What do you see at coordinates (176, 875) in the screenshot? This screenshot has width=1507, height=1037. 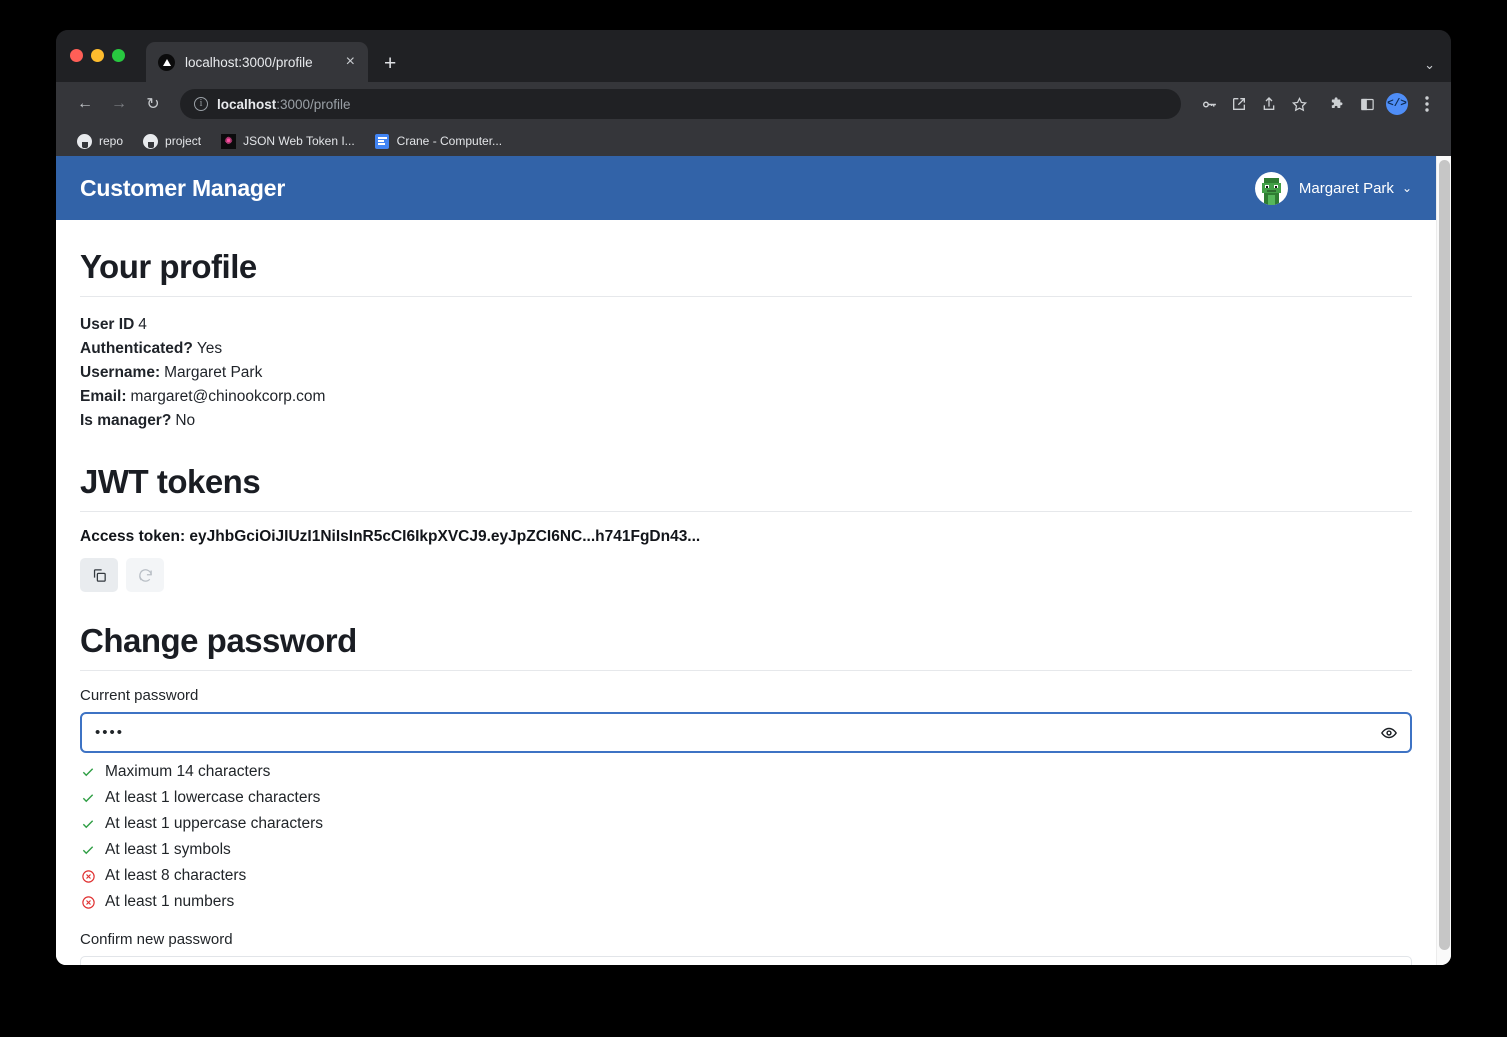 I see `rule-text: At least 8 characters` at bounding box center [176, 875].